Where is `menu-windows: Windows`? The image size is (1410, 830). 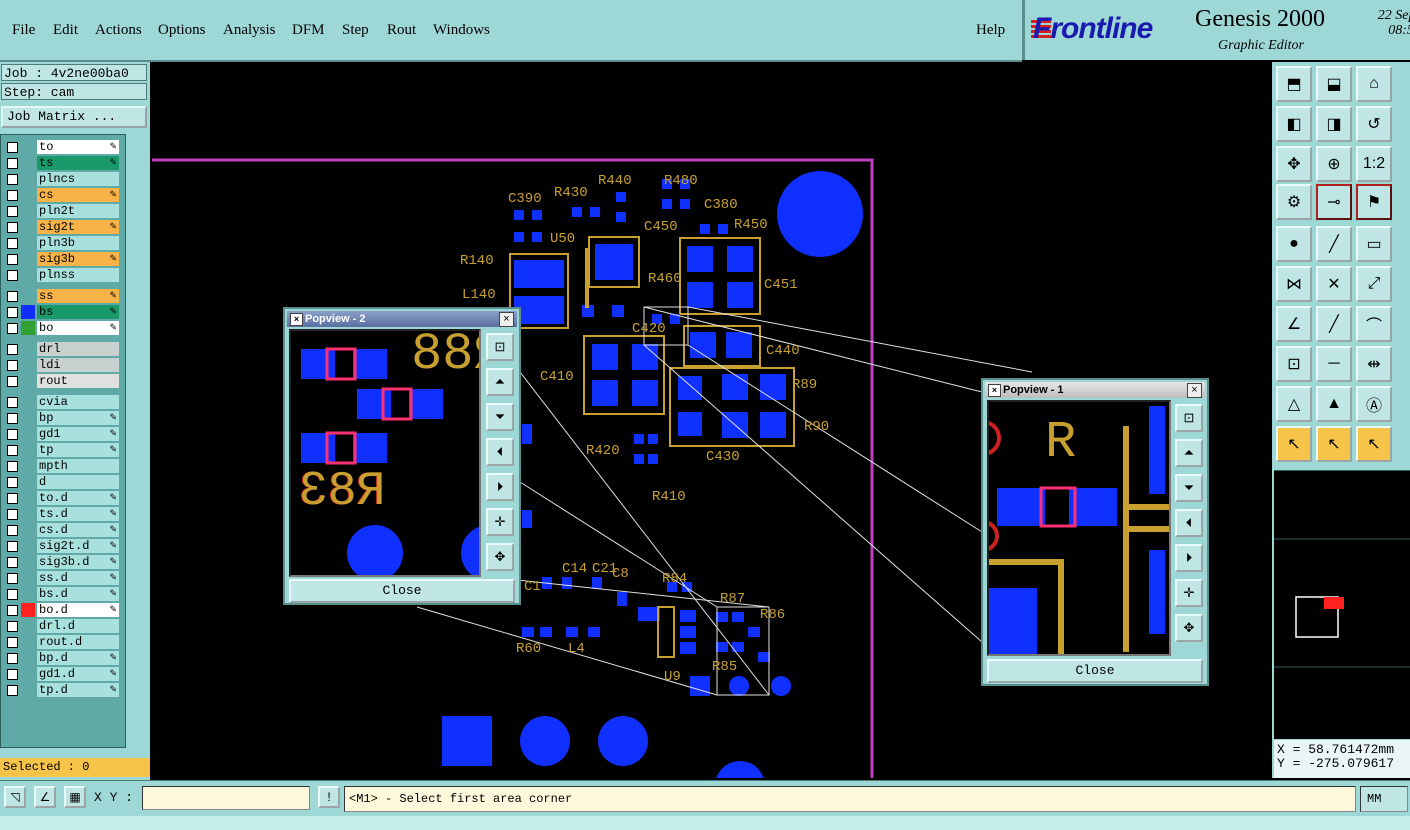 menu-windows: Windows is located at coordinates (461, 30).